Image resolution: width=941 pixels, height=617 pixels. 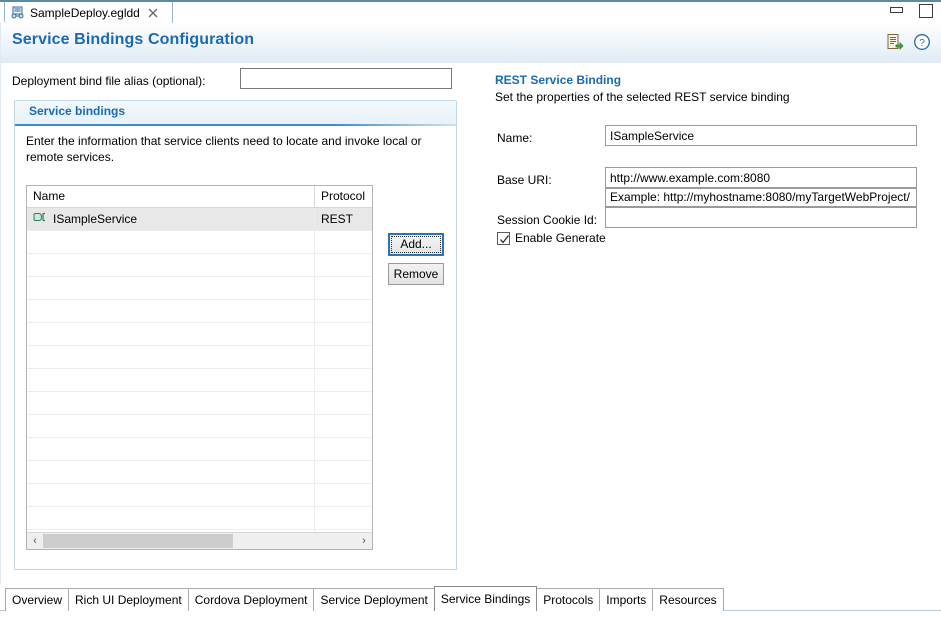 I want to click on form-header: Service Bindings Configuration ?, so click(x=470, y=43).